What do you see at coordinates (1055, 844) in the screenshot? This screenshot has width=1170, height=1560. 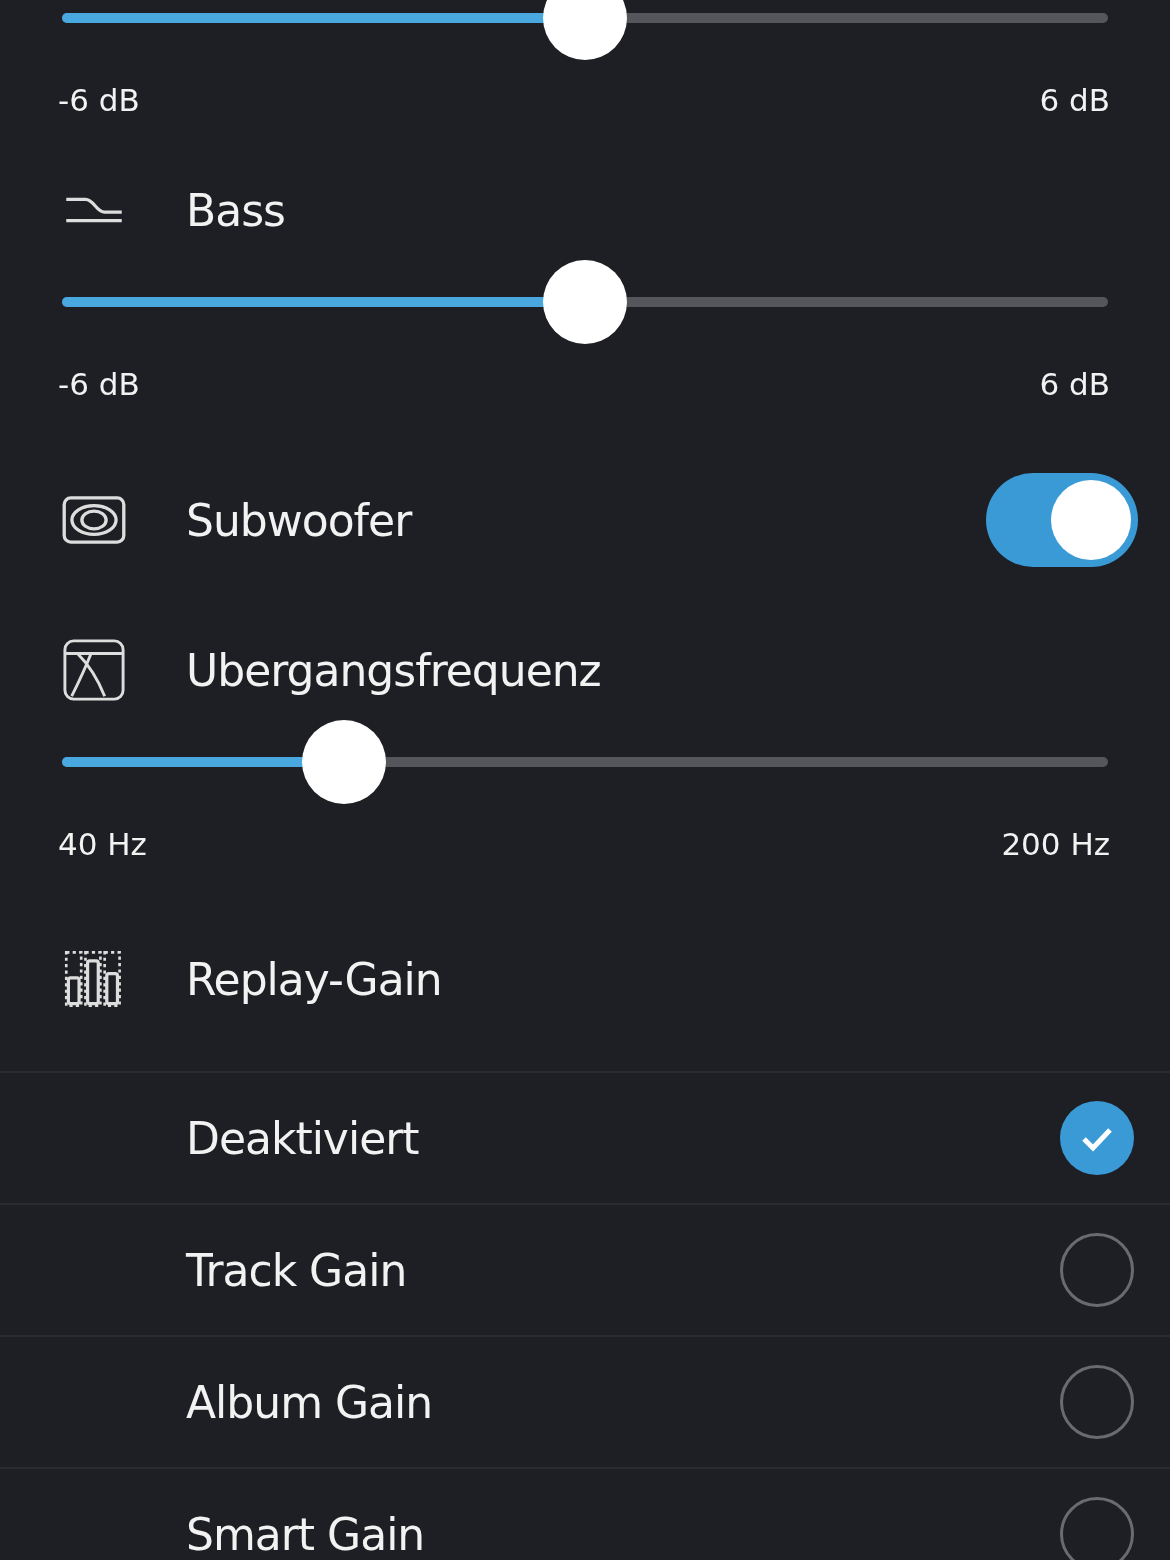 I see `max-label: 200 Hz` at bounding box center [1055, 844].